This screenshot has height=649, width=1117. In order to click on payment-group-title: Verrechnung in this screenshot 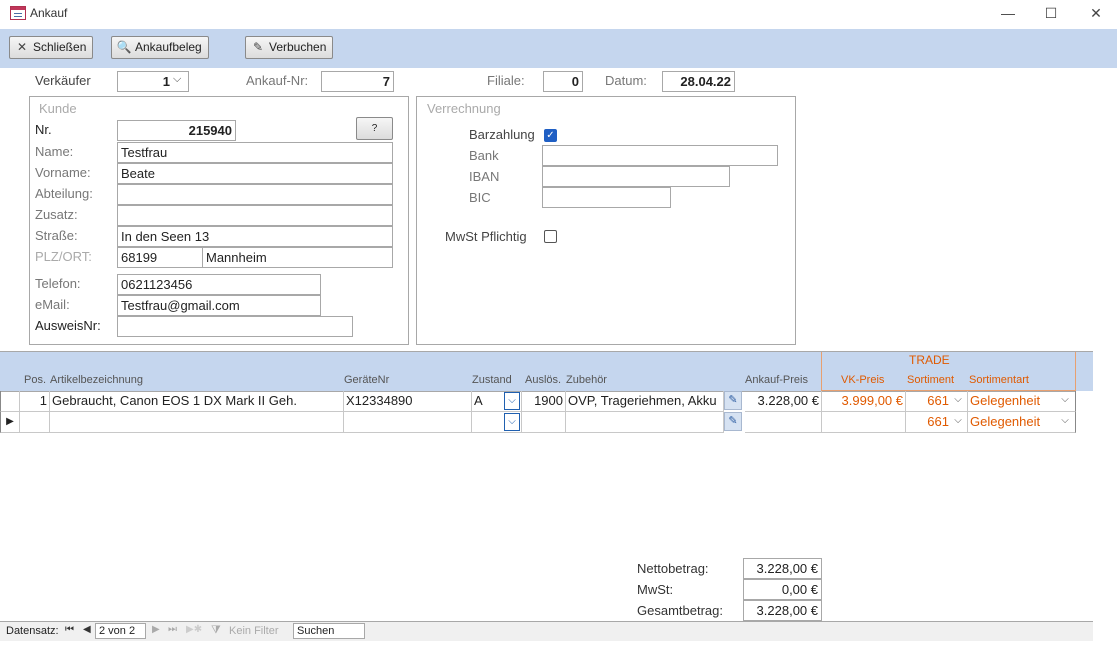, I will do `click(464, 108)`.